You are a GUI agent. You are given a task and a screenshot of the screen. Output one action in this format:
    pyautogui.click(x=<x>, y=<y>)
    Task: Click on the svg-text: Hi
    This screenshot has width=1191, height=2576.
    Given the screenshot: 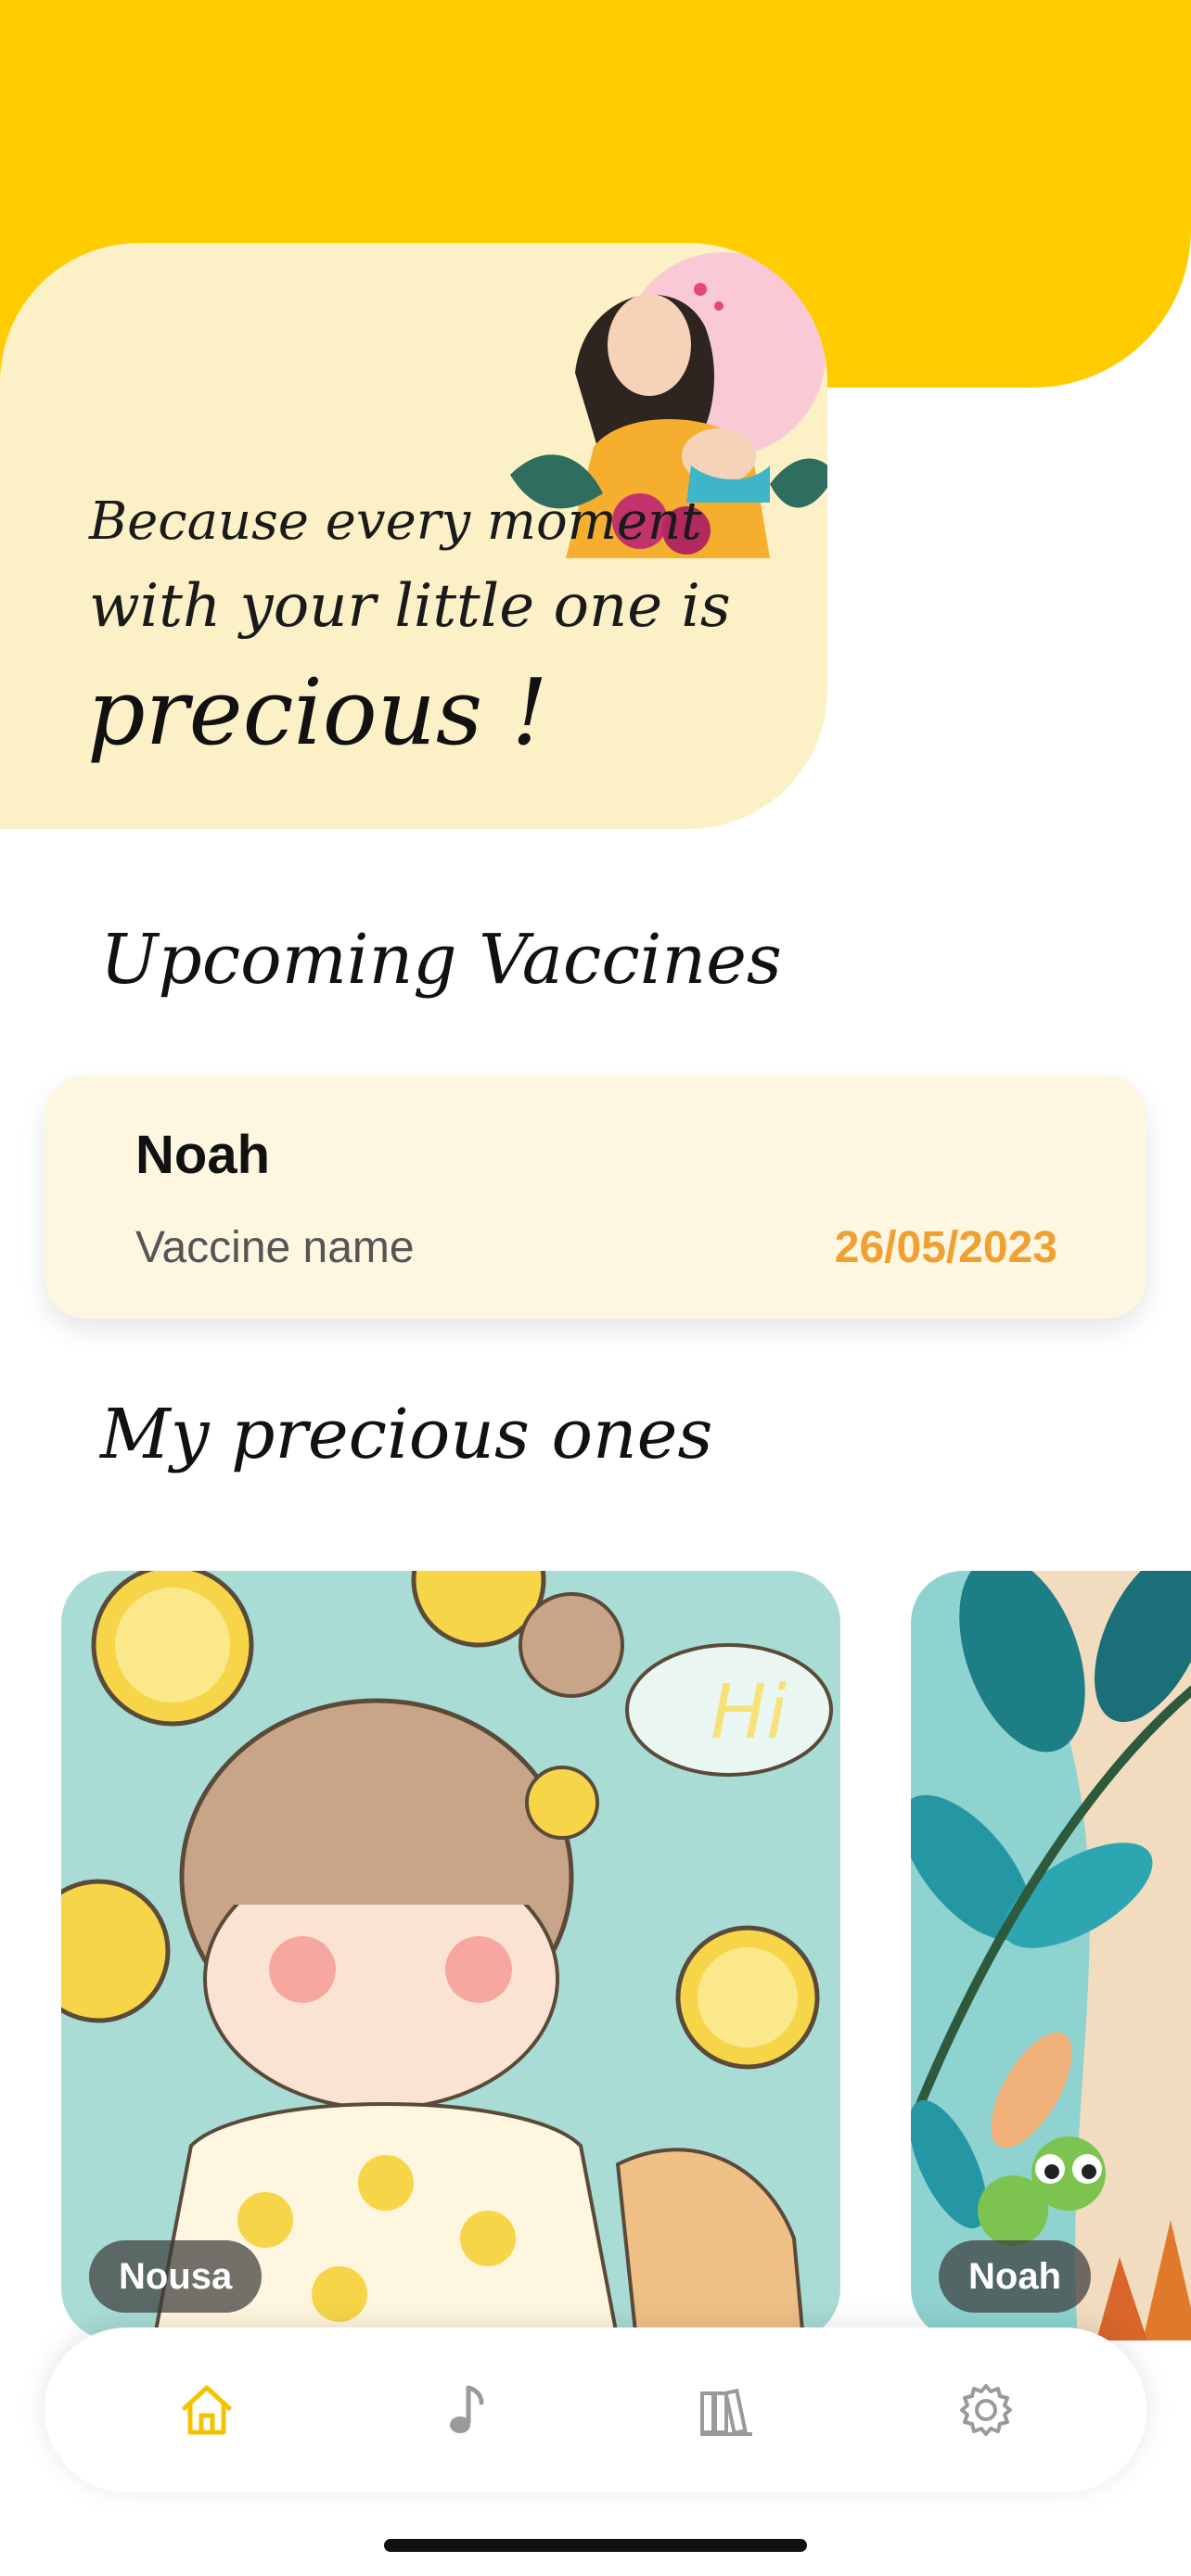 What is the action you would take?
    pyautogui.click(x=749, y=1712)
    